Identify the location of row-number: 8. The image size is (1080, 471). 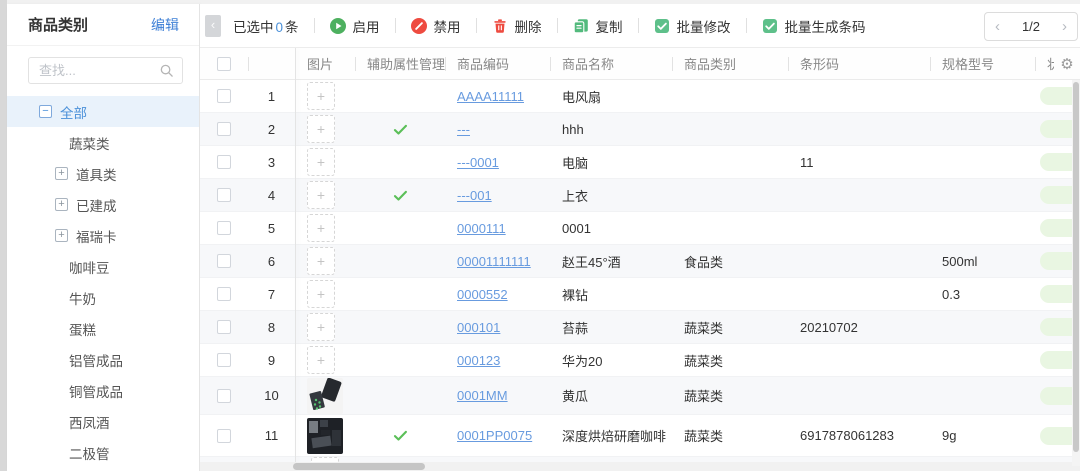
(271, 327).